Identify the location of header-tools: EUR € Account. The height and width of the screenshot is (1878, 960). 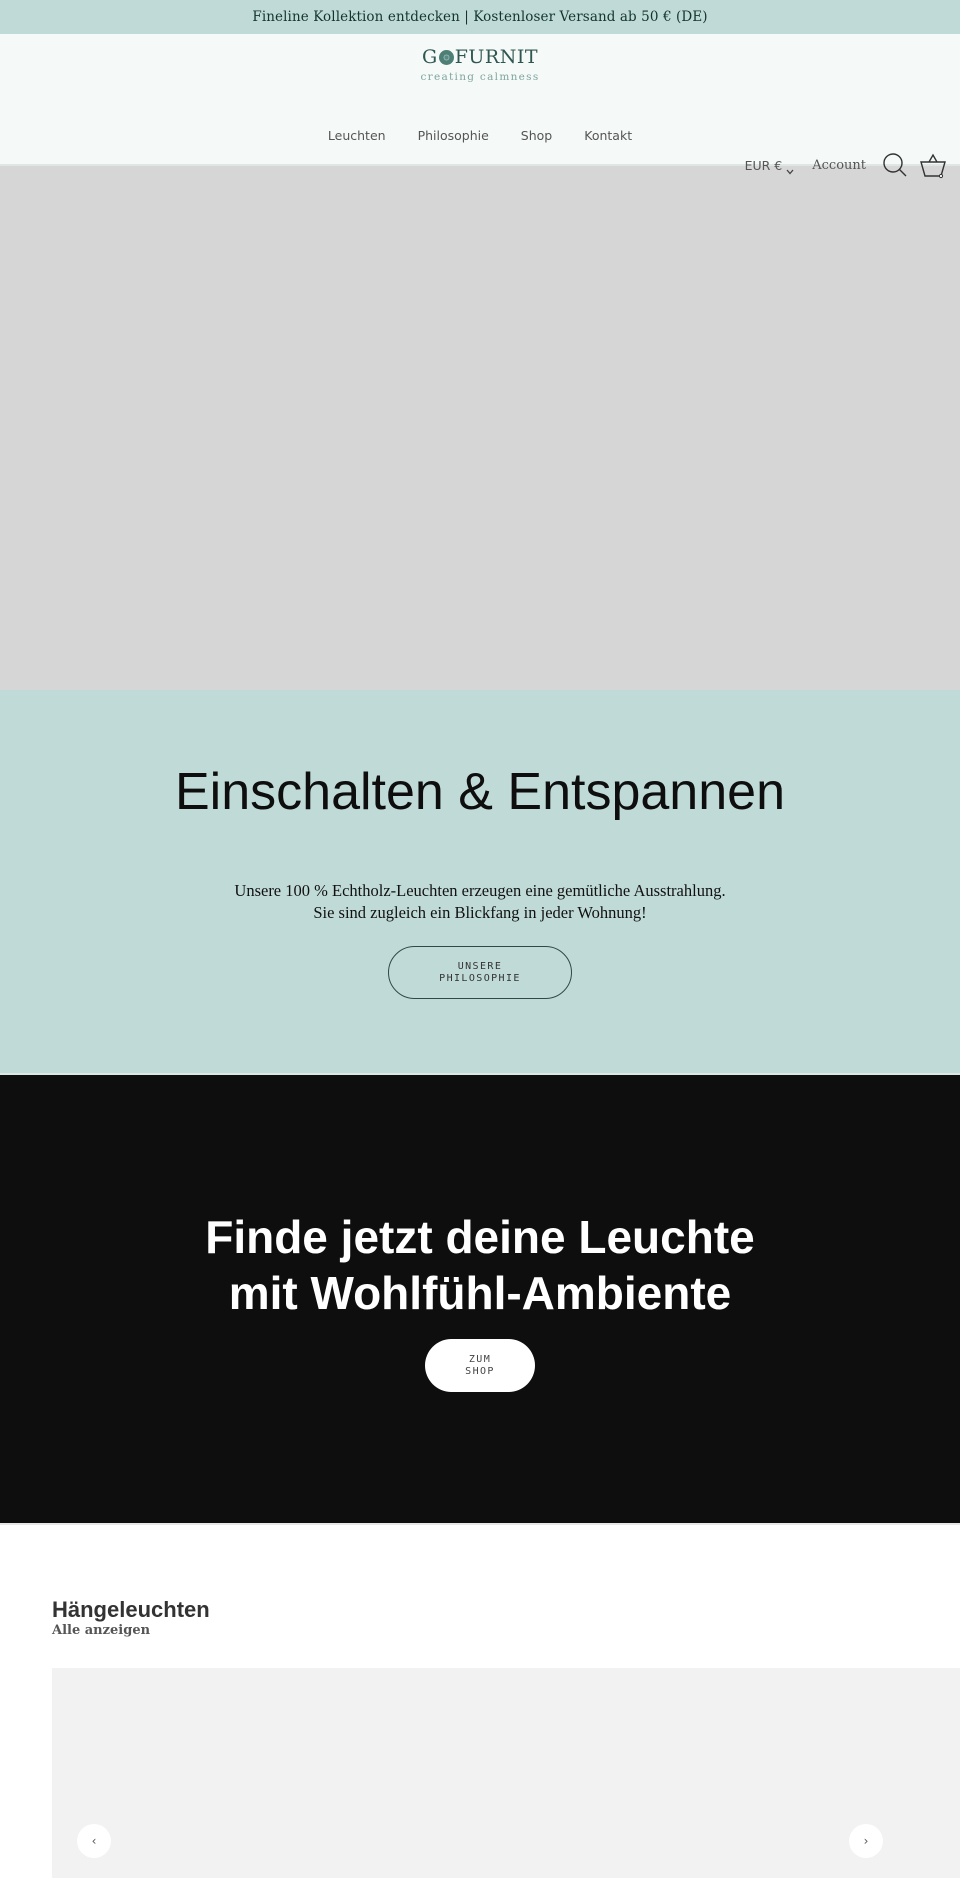
(846, 165).